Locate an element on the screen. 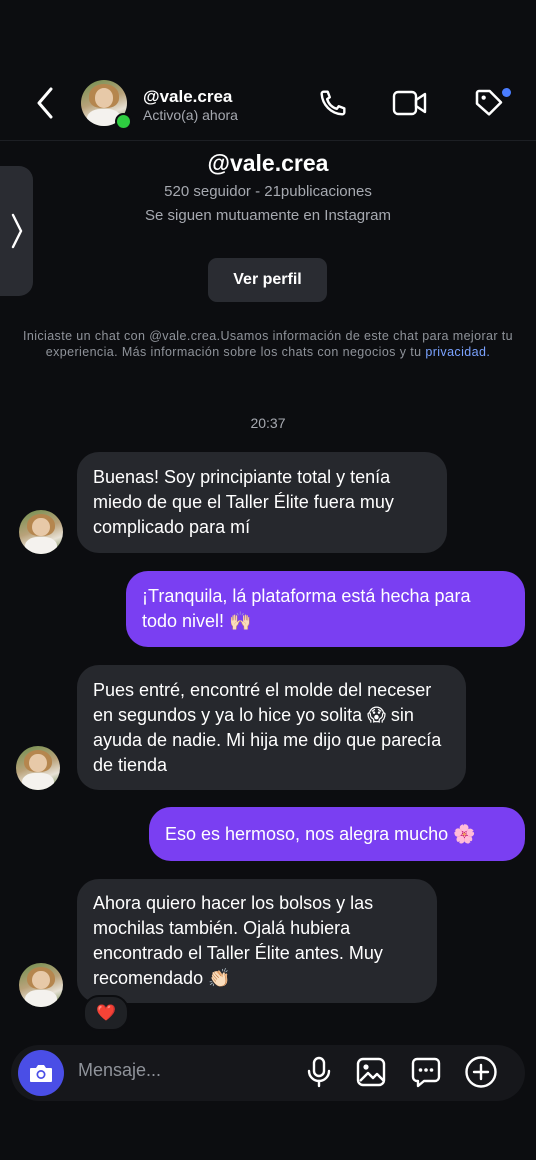 The image size is (536, 1160). profile-stats: 520 seguidor - 21publicaciones is located at coordinates (268, 191).